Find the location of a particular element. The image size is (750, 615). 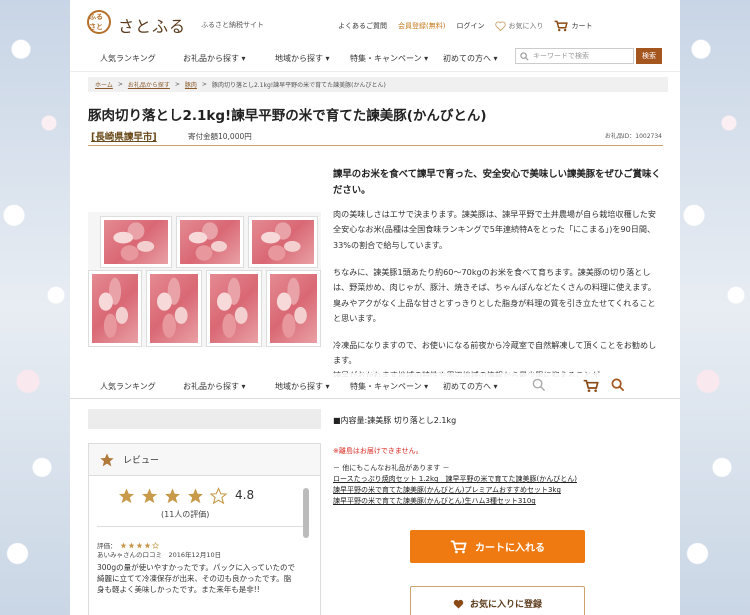

rating-stars is located at coordinates (172, 496).